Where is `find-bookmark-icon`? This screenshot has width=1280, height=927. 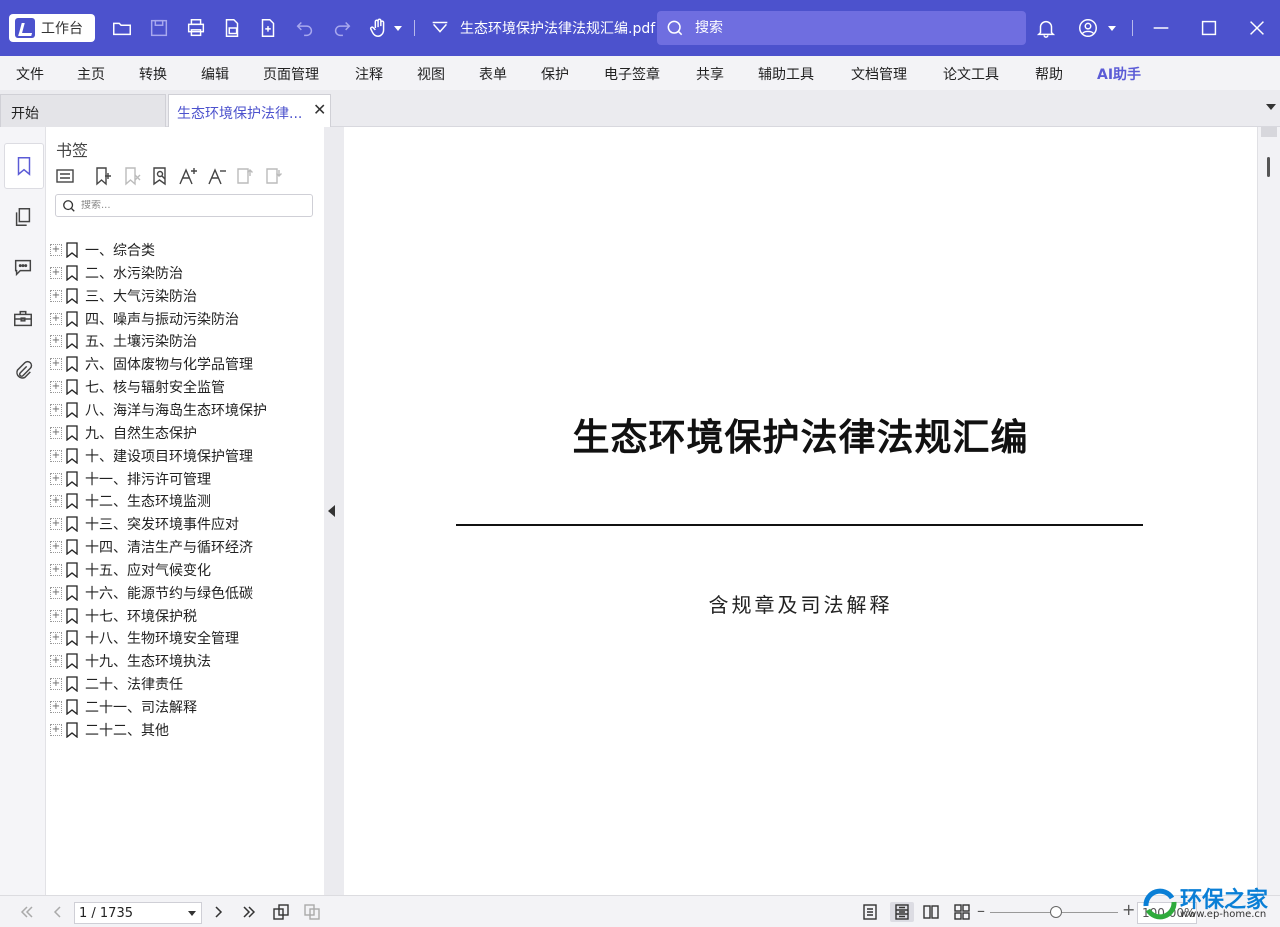 find-bookmark-icon is located at coordinates (160, 176).